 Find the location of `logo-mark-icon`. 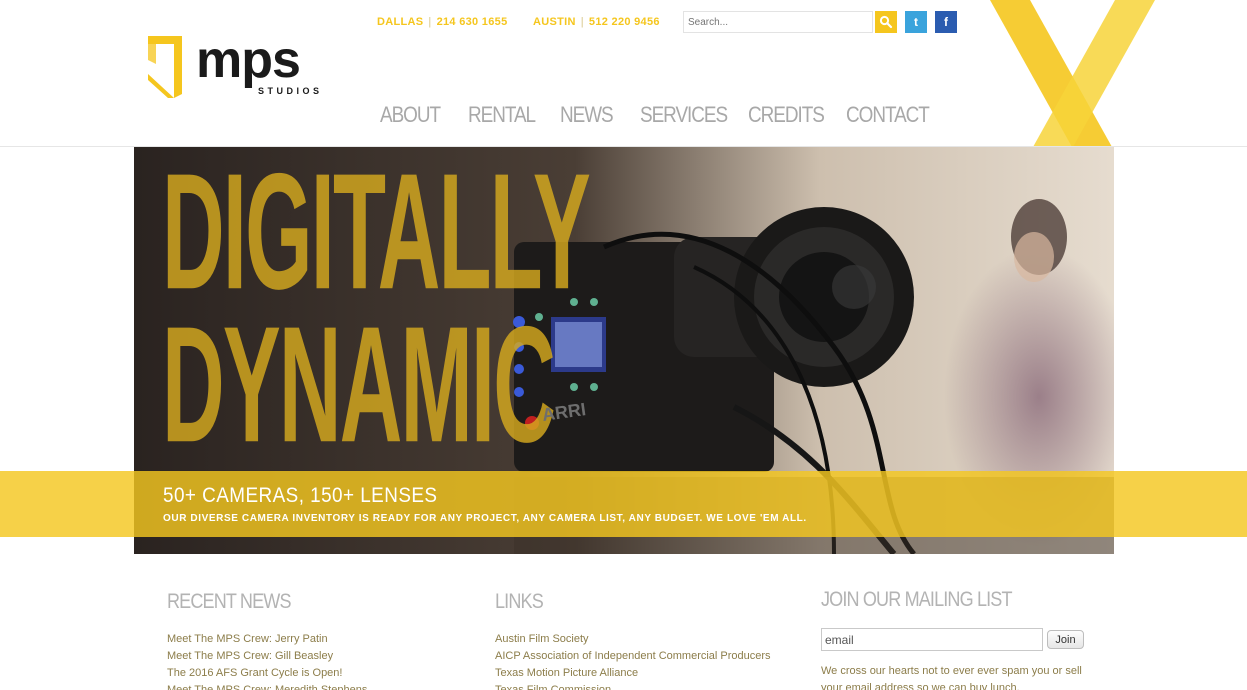

logo-mark-icon is located at coordinates (165, 67).